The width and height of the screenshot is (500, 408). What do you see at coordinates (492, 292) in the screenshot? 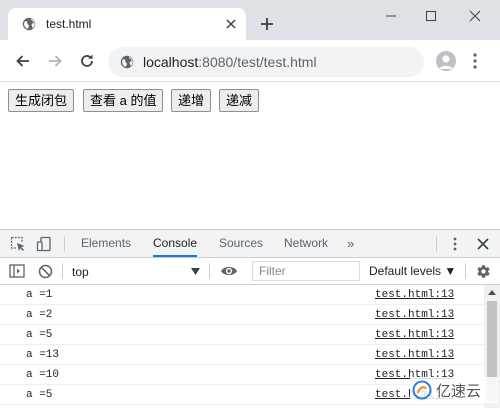
I see `scroll-up-arrow-icon` at bounding box center [492, 292].